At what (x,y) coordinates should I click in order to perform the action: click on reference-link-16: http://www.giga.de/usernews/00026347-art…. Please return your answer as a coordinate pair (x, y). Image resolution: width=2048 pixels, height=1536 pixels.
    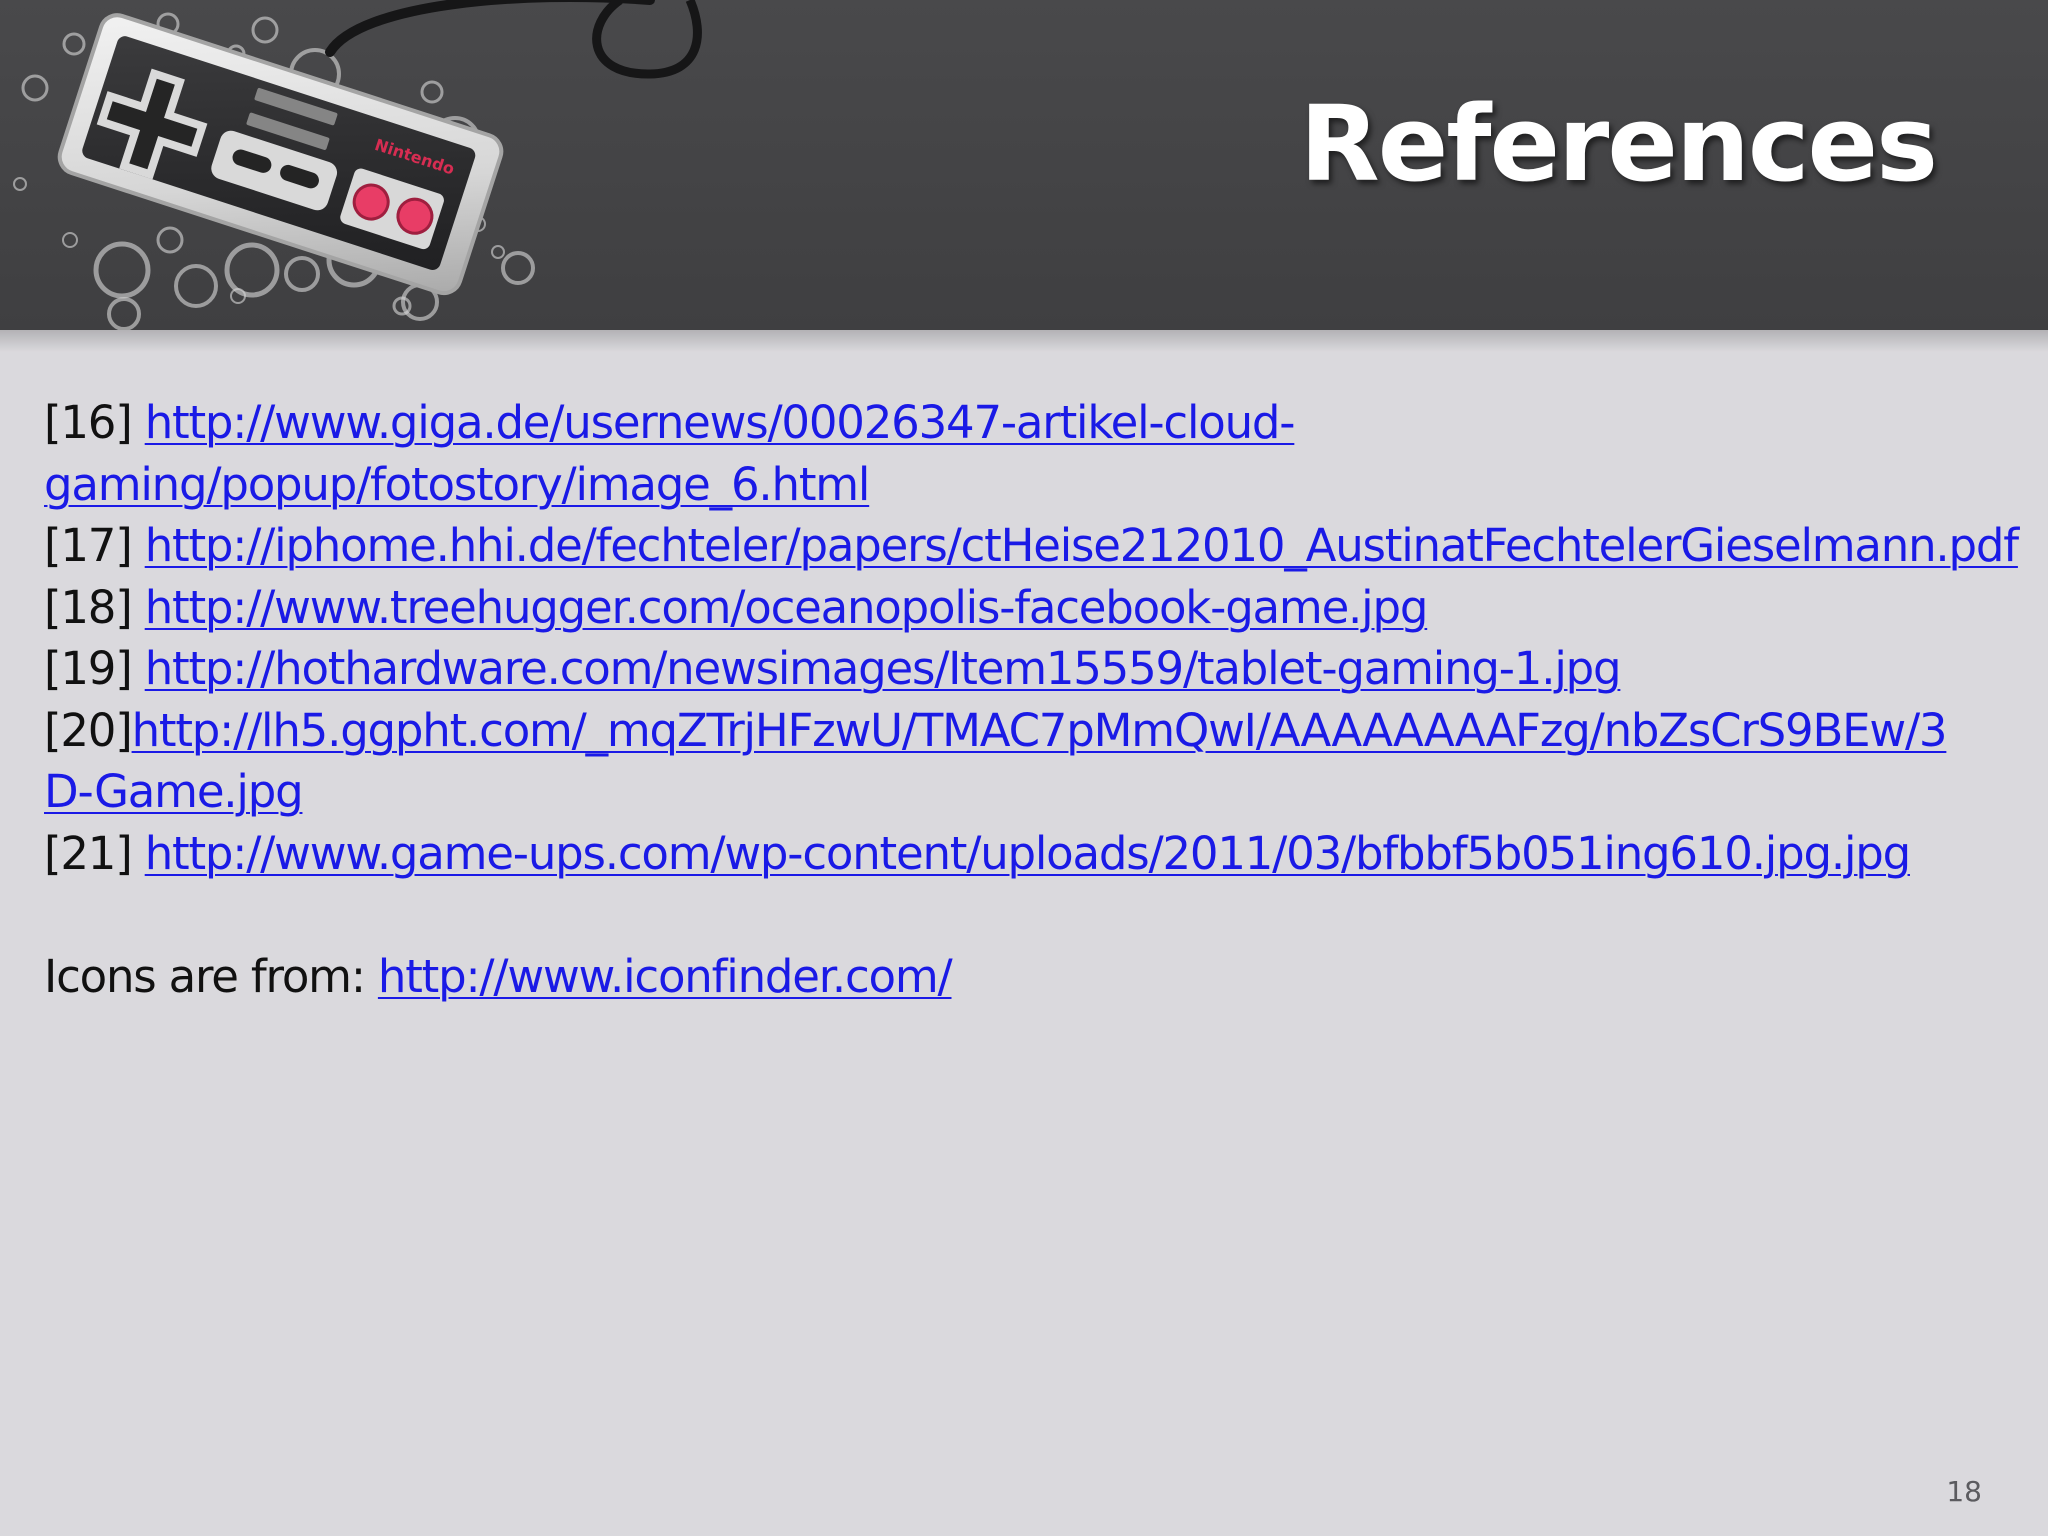
    Looking at the image, I should click on (720, 422).